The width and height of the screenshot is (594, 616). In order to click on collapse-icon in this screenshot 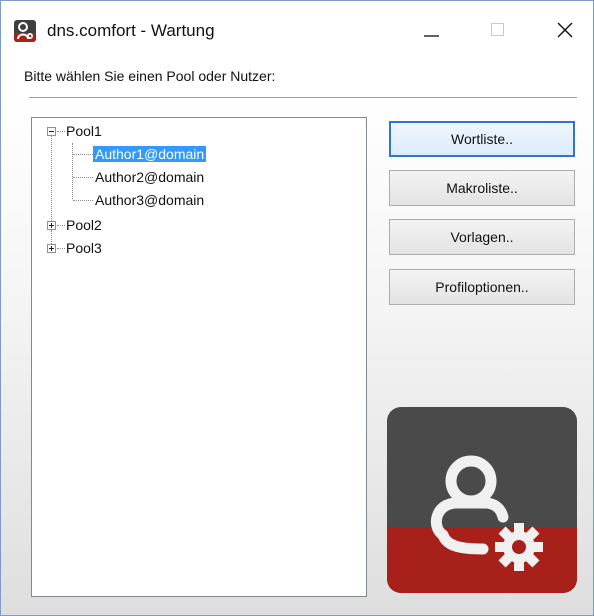, I will do `click(51, 131)`.